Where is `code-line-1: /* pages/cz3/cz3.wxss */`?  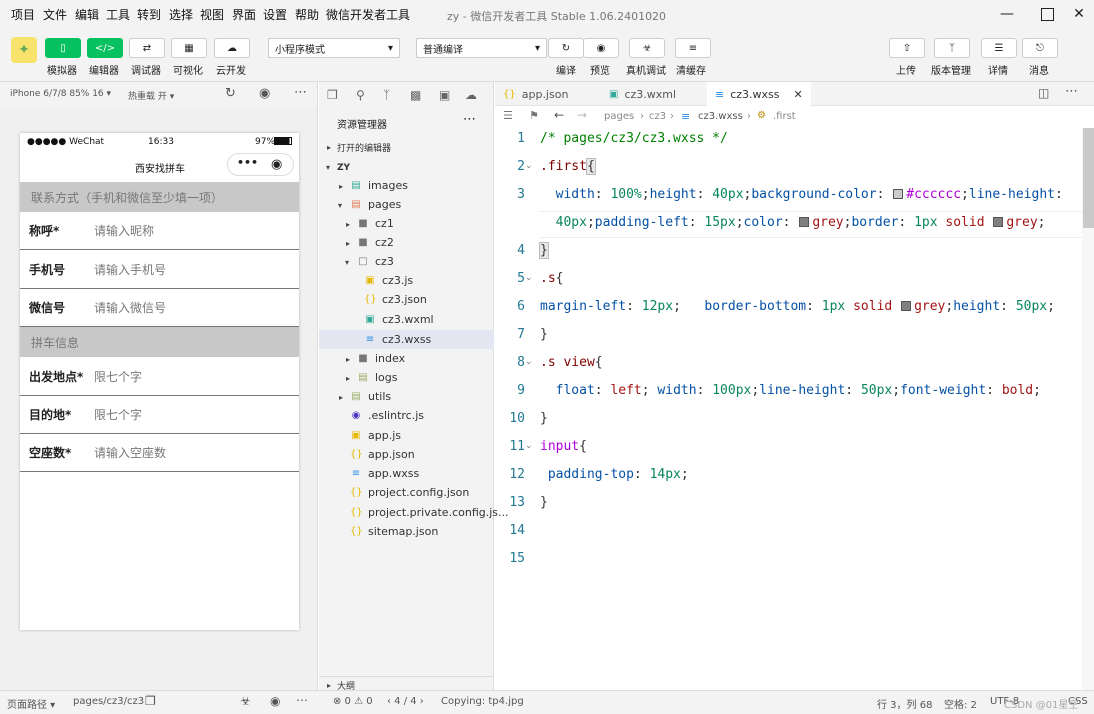 code-line-1: /* pages/cz3/cz3.wxss */ is located at coordinates (634, 138).